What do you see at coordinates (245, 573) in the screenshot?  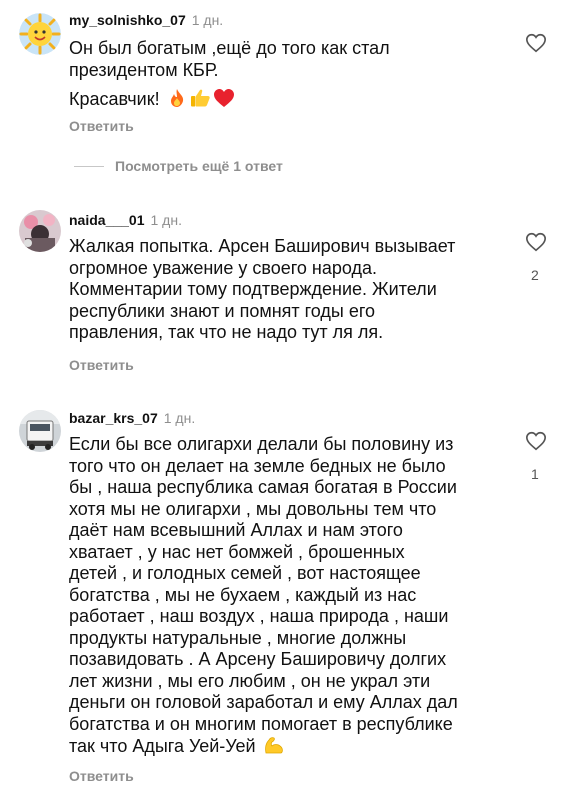 I see `comment-line: детей , и голодных семей , вот настоящее` at bounding box center [245, 573].